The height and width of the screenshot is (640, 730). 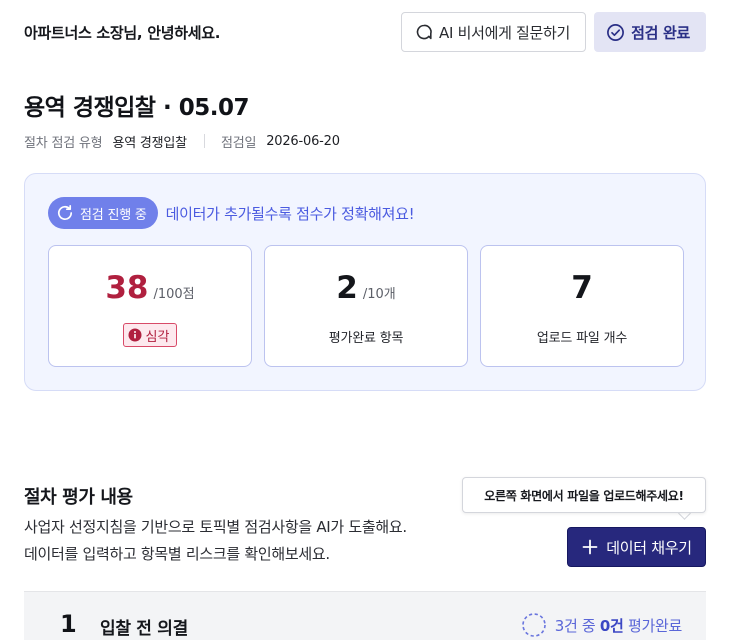 I want to click on uploaded-files-value: 7, so click(x=582, y=288).